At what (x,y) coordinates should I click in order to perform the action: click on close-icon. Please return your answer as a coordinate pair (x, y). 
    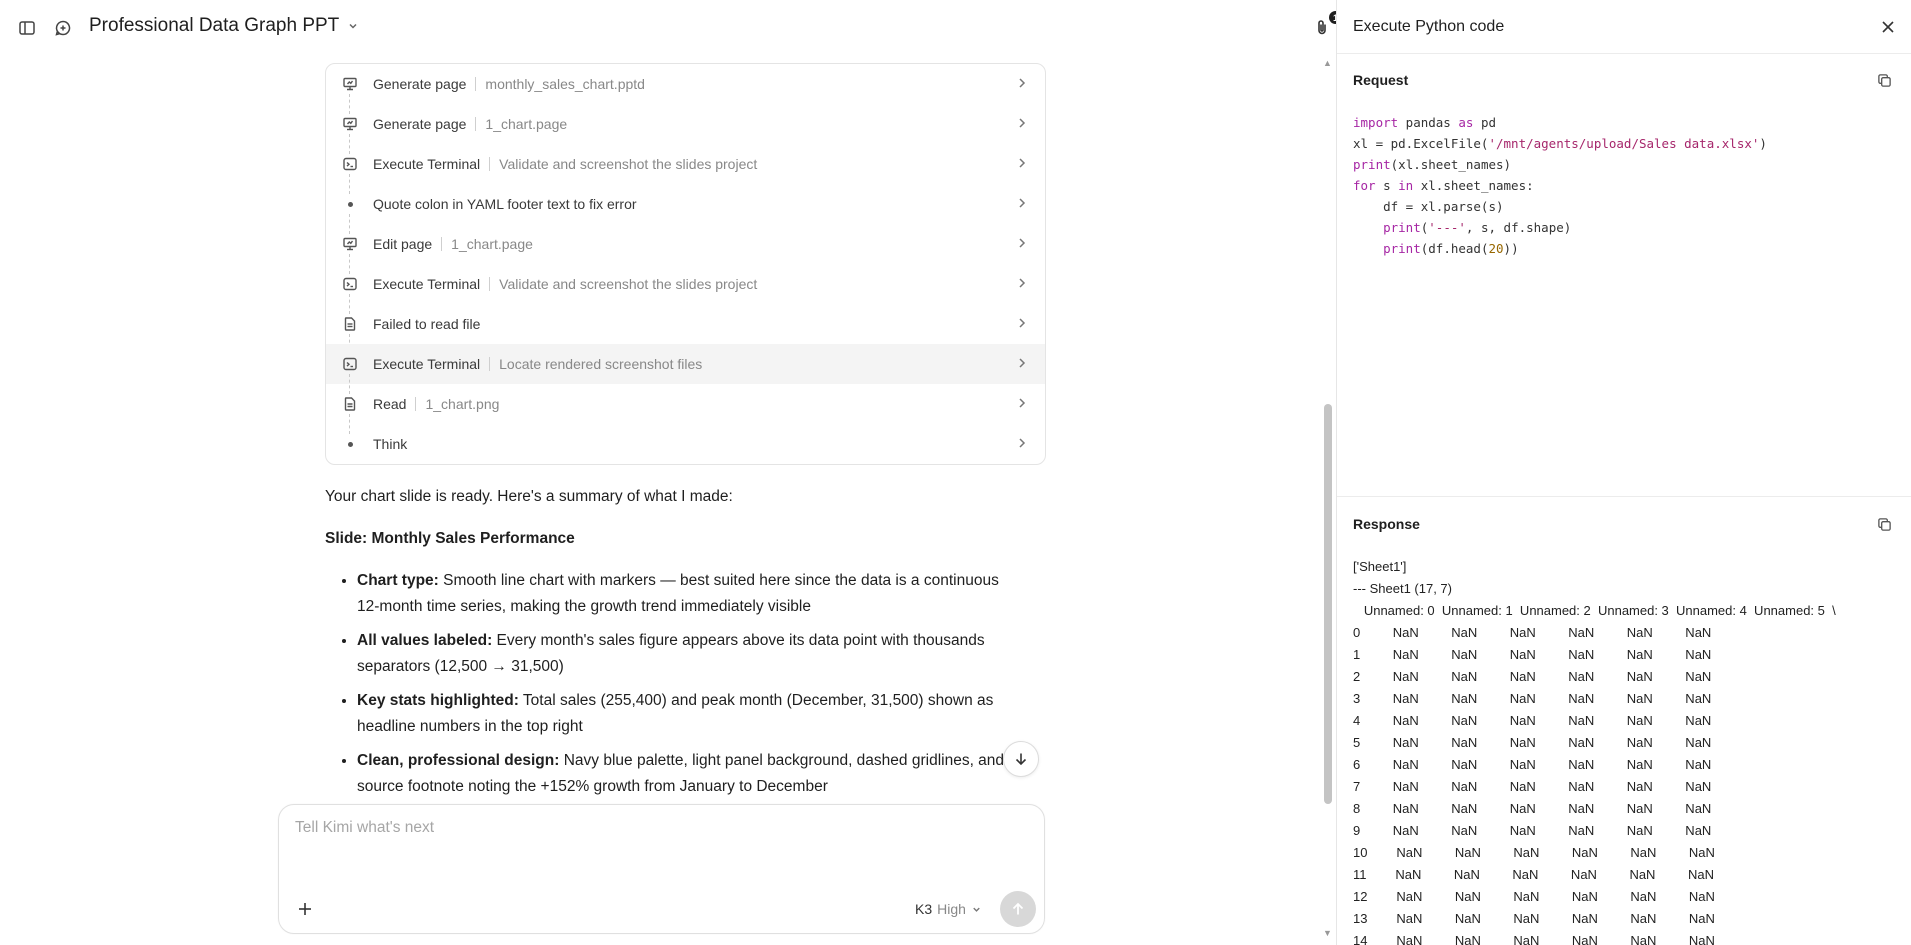
    Looking at the image, I should click on (1888, 27).